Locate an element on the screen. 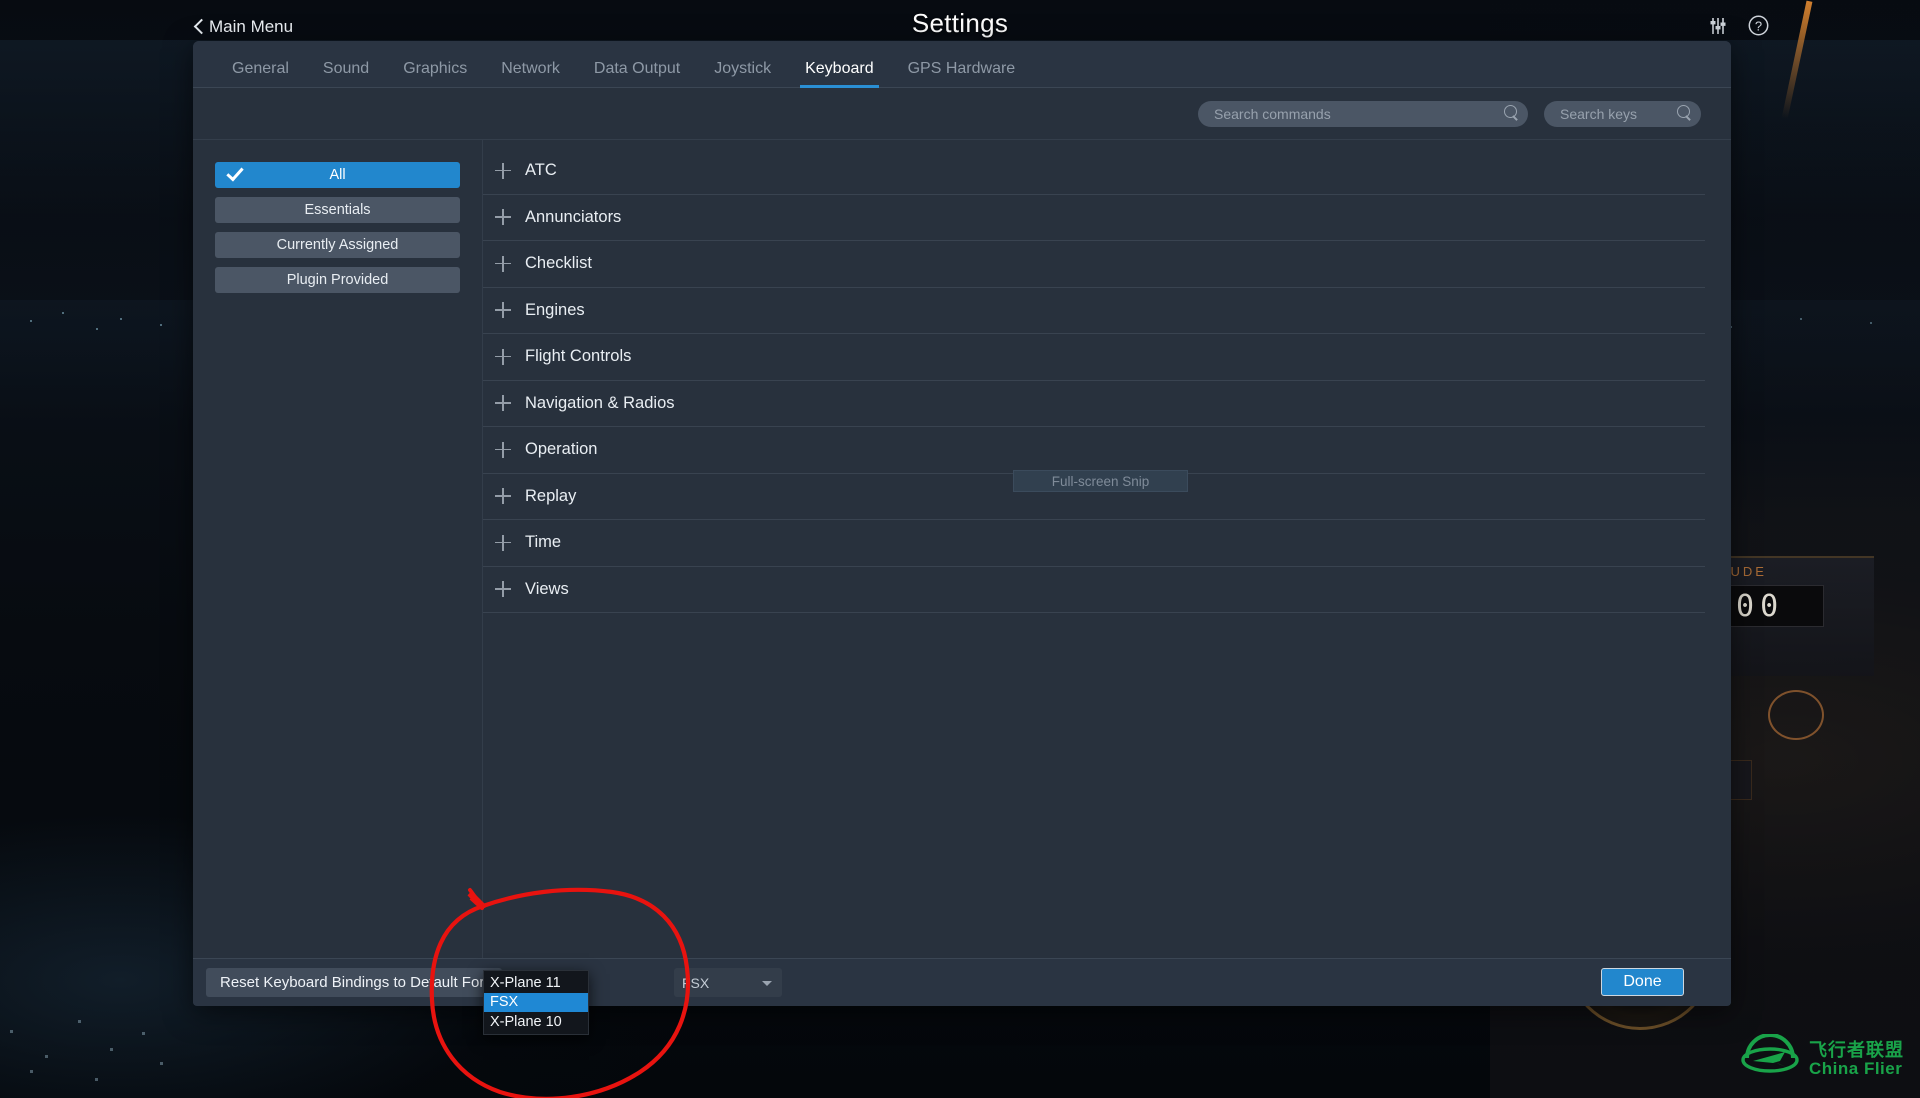 Image resolution: width=1920 pixels, height=1098 pixels. china-flier-logo-icon is located at coordinates (1770, 1053).